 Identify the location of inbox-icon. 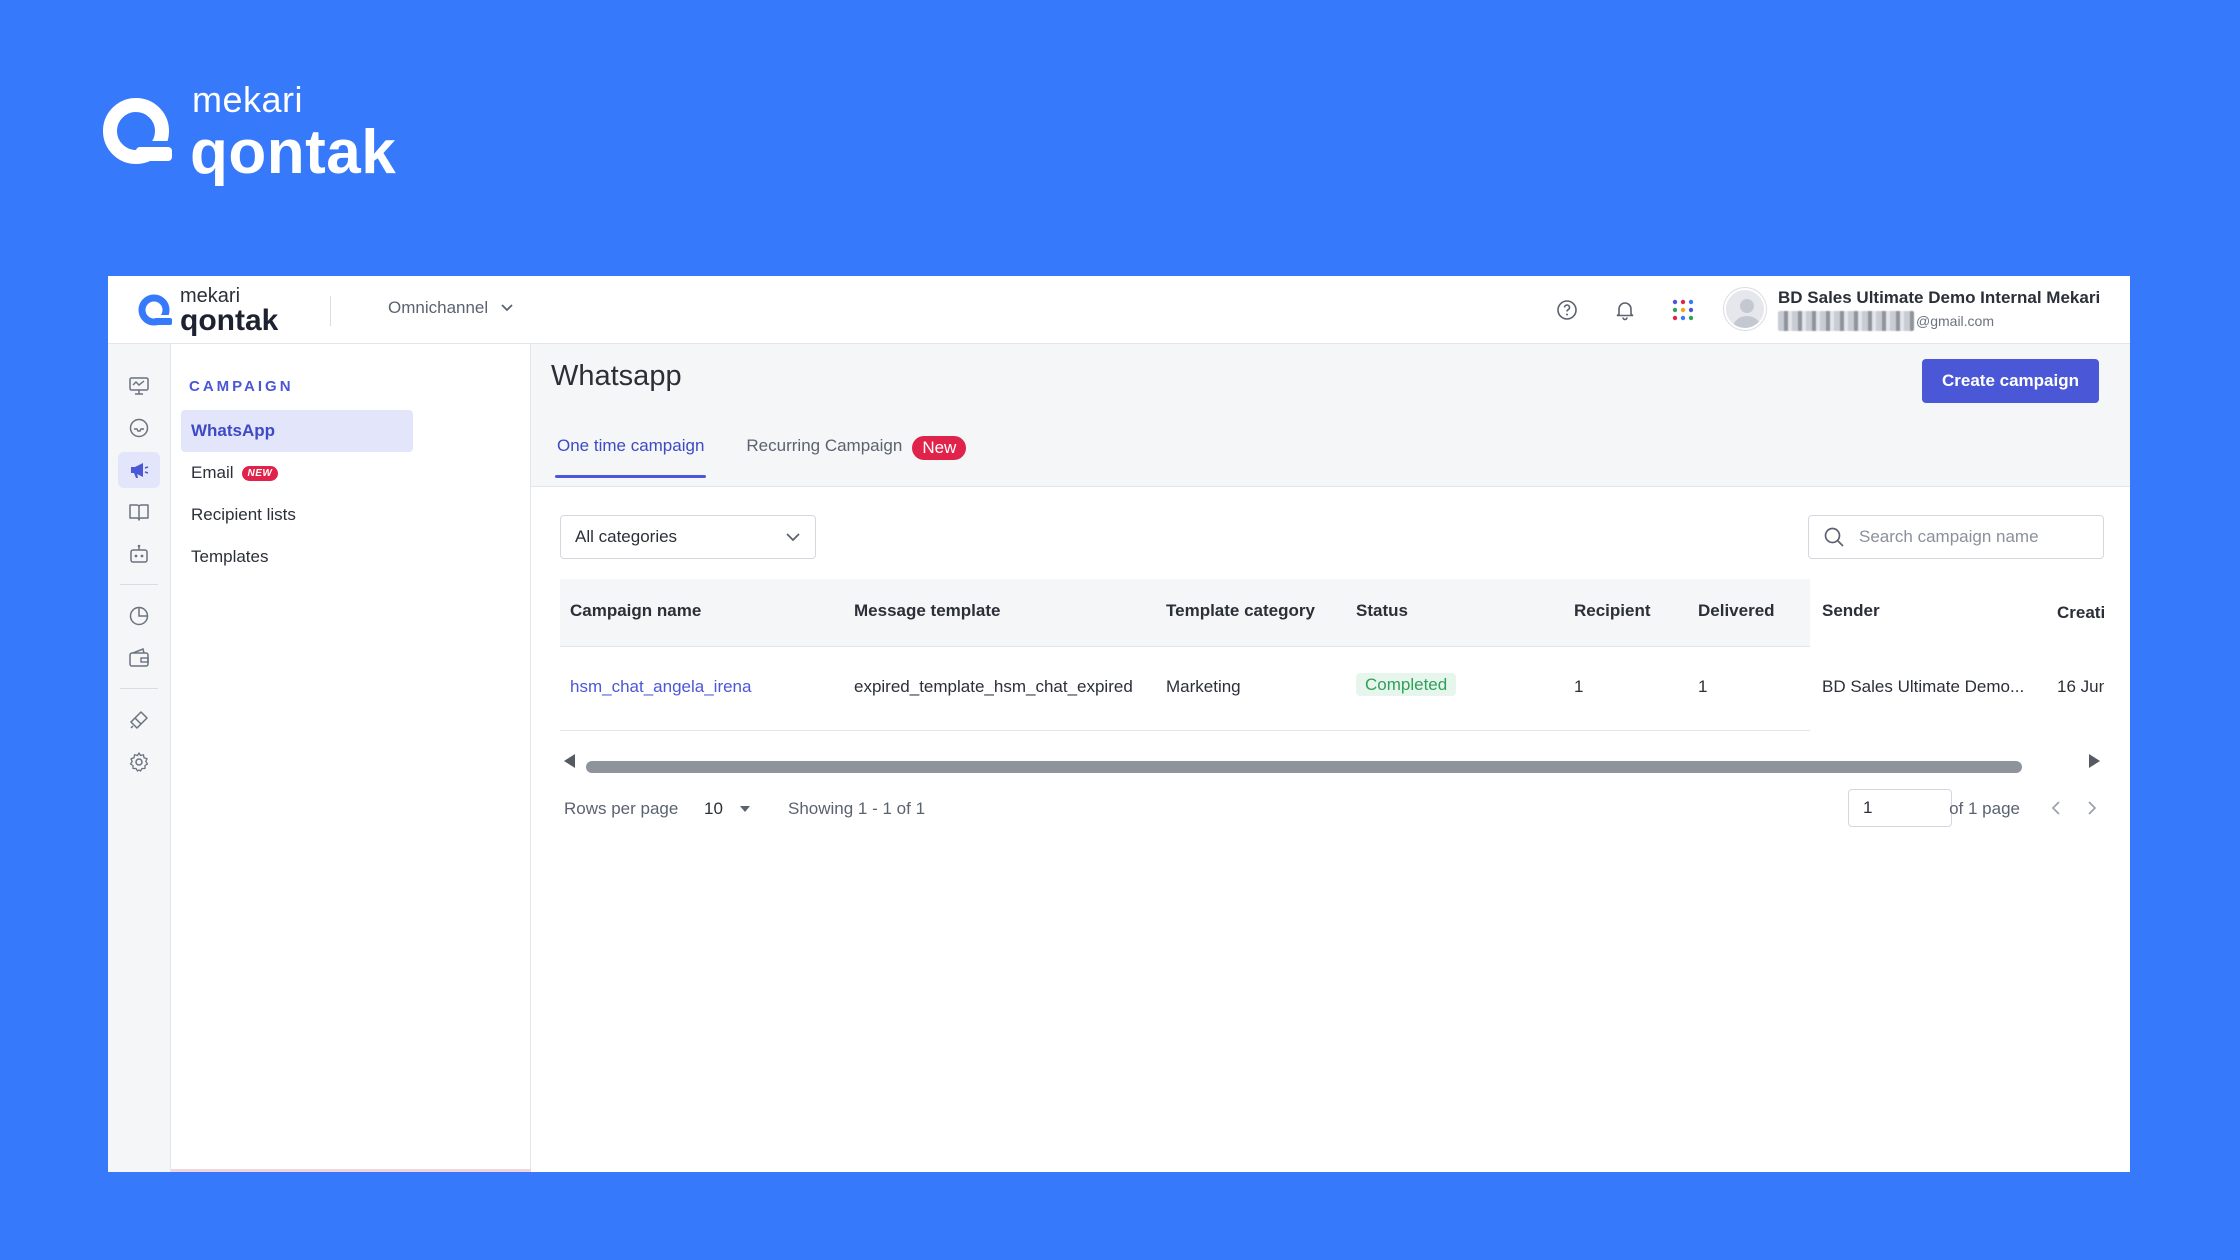
(139, 428).